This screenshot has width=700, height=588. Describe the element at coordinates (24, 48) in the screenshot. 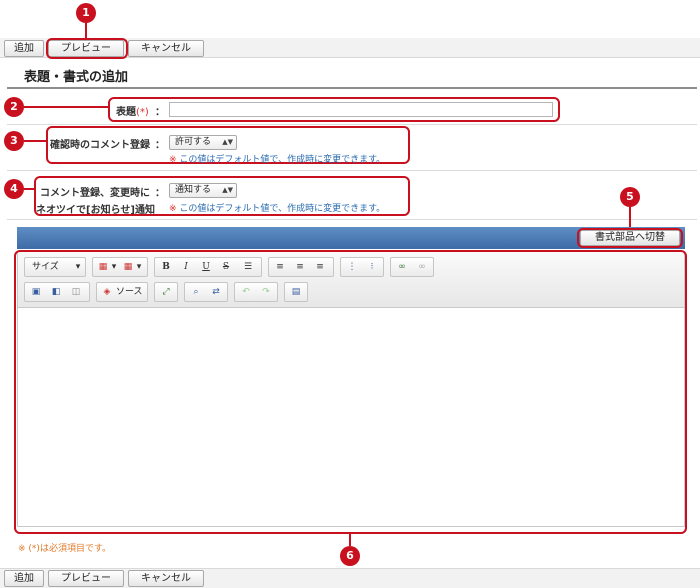

I see `add-button-top: 追加` at that location.